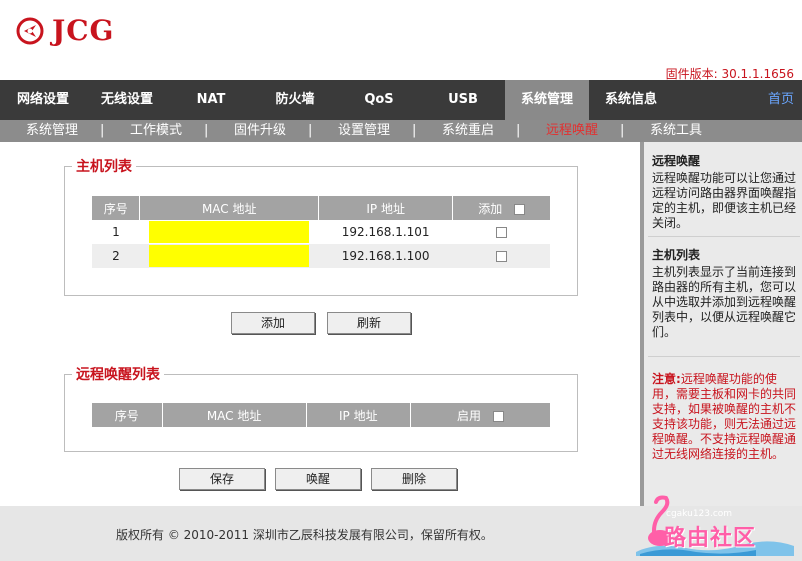 The height and width of the screenshot is (561, 802). Describe the element at coordinates (156, 131) in the screenshot. I see `subnav-item-work-mode: 工作模式` at that location.